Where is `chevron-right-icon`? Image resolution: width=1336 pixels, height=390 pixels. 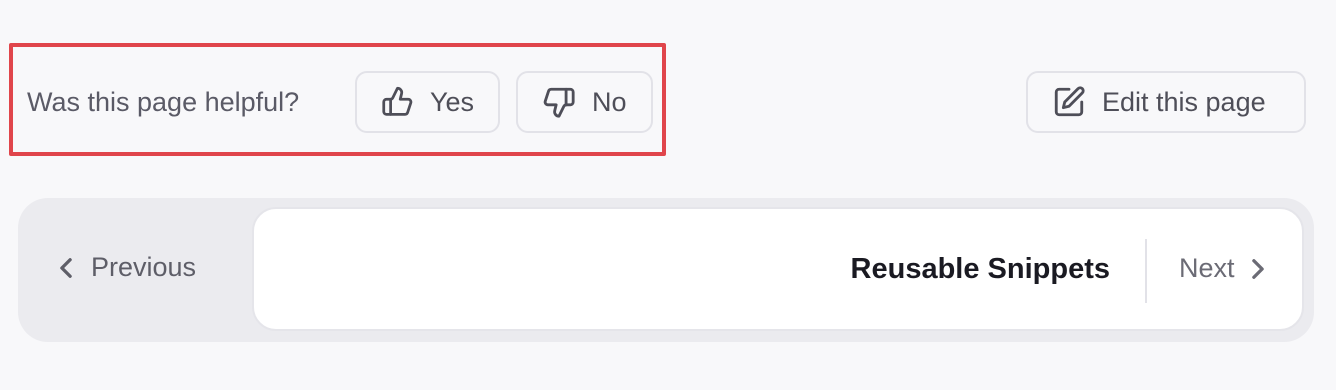
chevron-right-icon is located at coordinates (1257, 268).